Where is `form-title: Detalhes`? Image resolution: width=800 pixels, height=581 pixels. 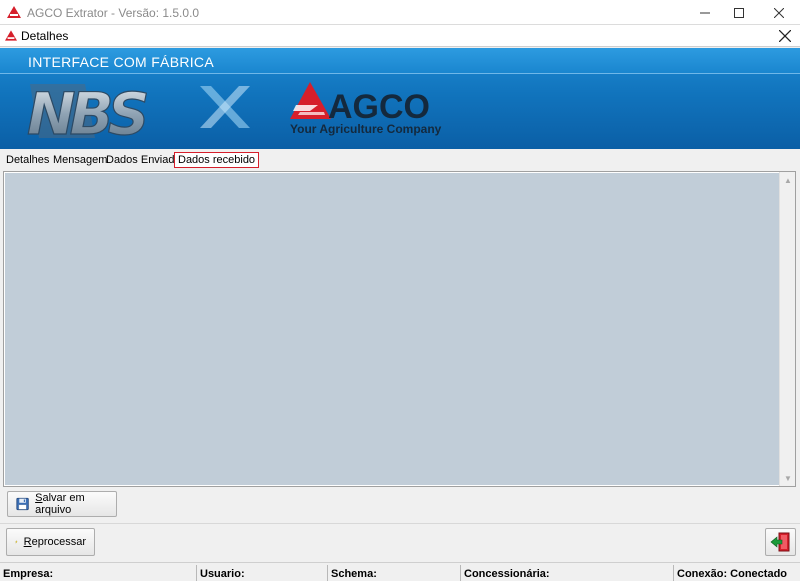
form-title: Detalhes is located at coordinates (45, 36).